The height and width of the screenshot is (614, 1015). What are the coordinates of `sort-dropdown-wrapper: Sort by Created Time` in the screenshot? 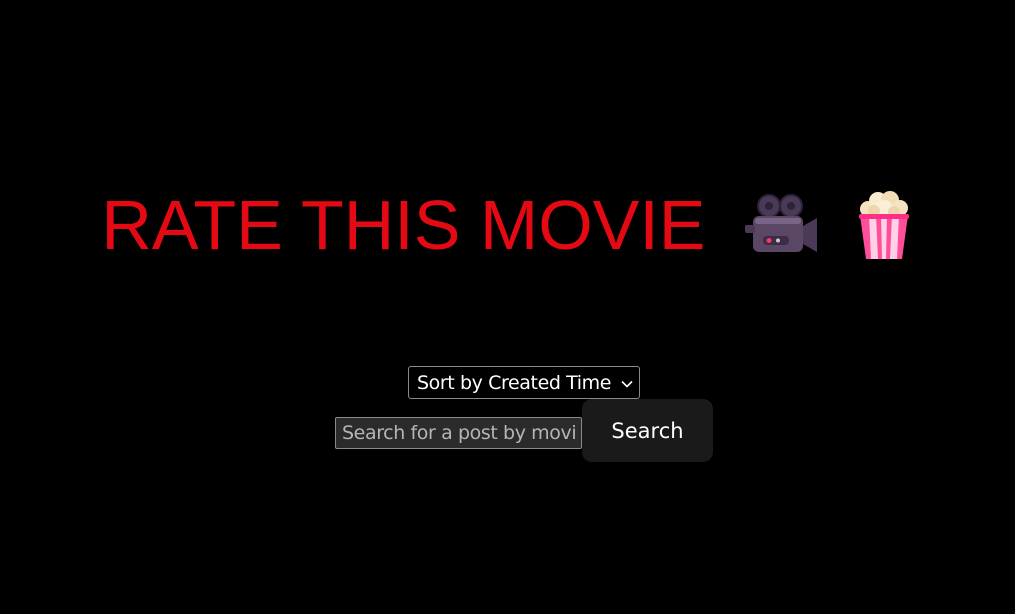 It's located at (524, 382).